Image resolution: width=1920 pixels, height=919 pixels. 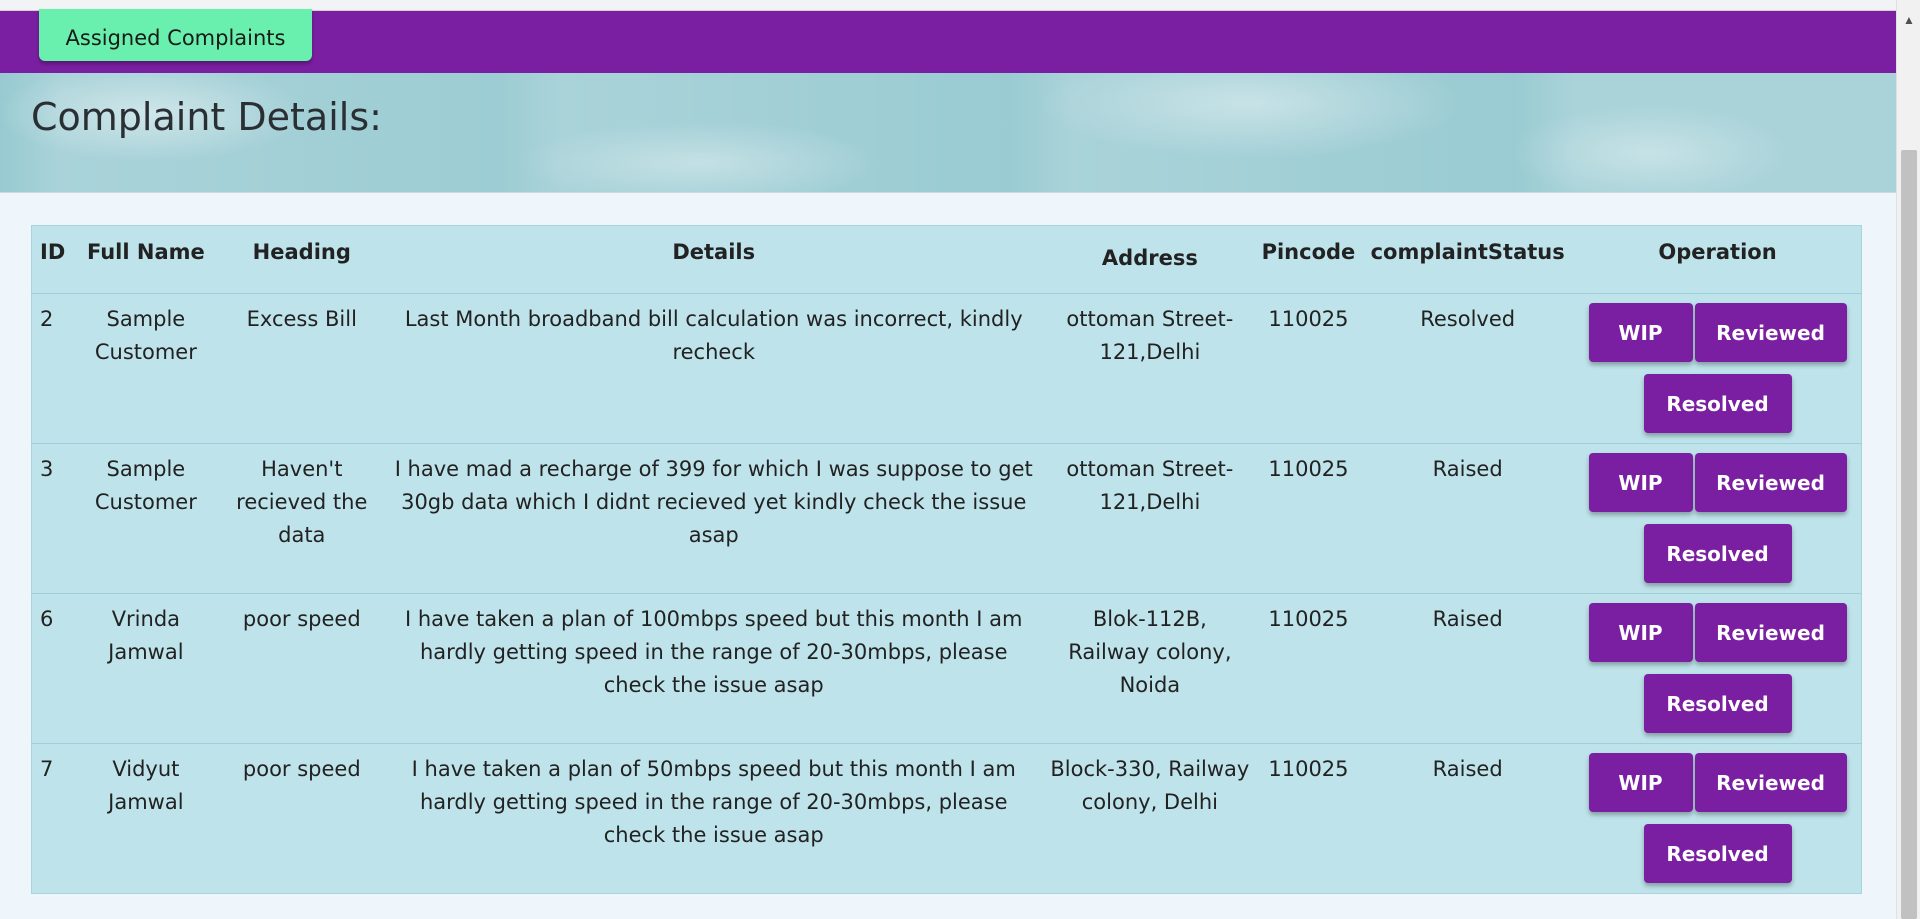 What do you see at coordinates (1308, 259) in the screenshot?
I see `header-pincode: Pincode` at bounding box center [1308, 259].